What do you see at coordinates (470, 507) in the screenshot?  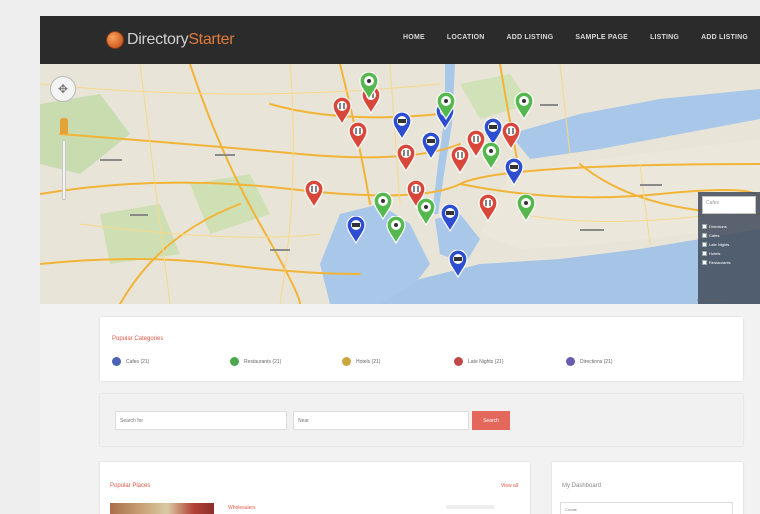 I see `place-meta` at bounding box center [470, 507].